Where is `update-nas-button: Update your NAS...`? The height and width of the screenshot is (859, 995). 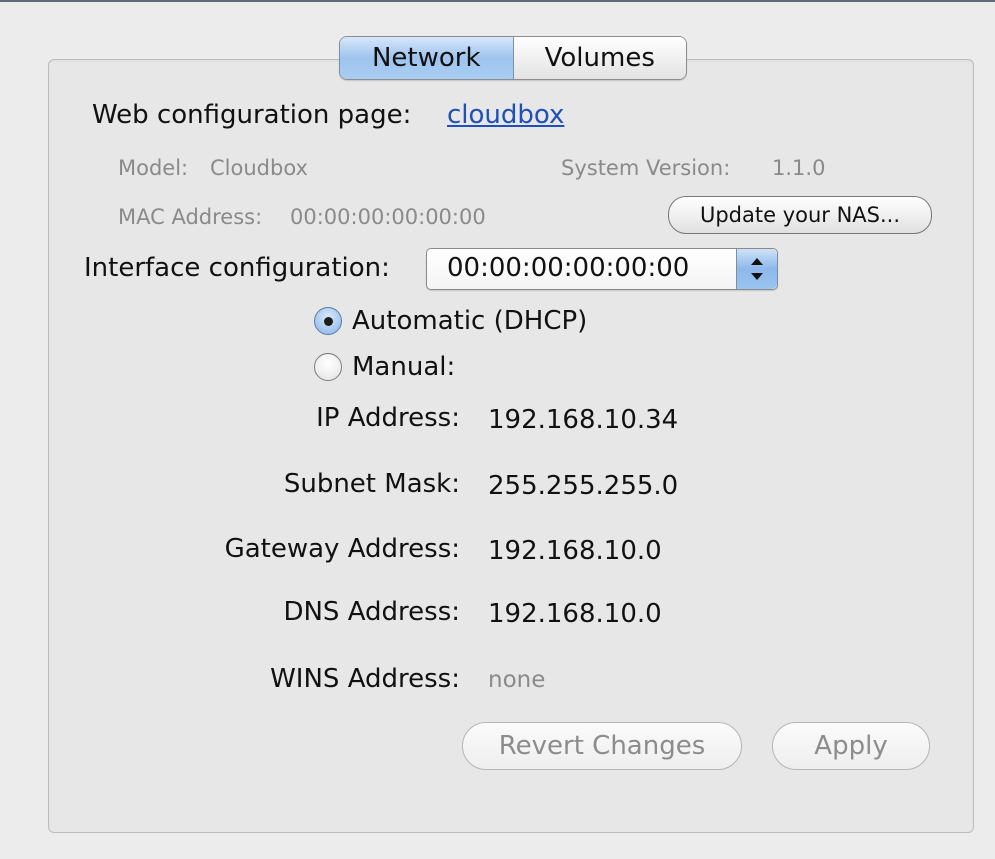
update-nas-button: Update your NAS... is located at coordinates (800, 215).